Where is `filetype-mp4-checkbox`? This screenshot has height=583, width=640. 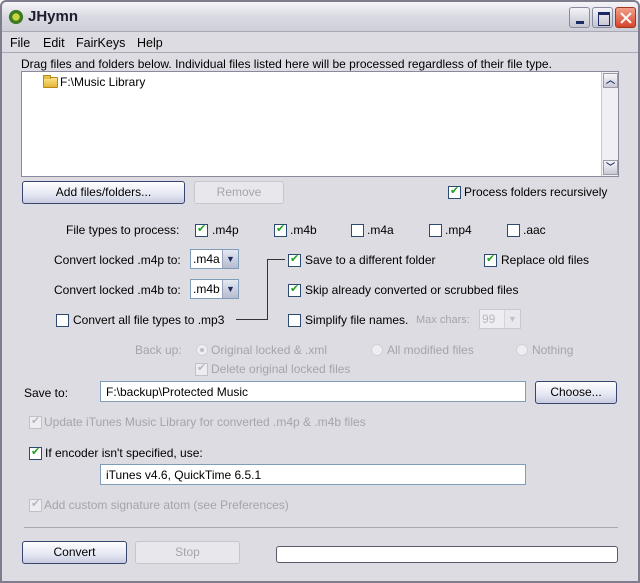
filetype-mp4-checkbox is located at coordinates (435, 230).